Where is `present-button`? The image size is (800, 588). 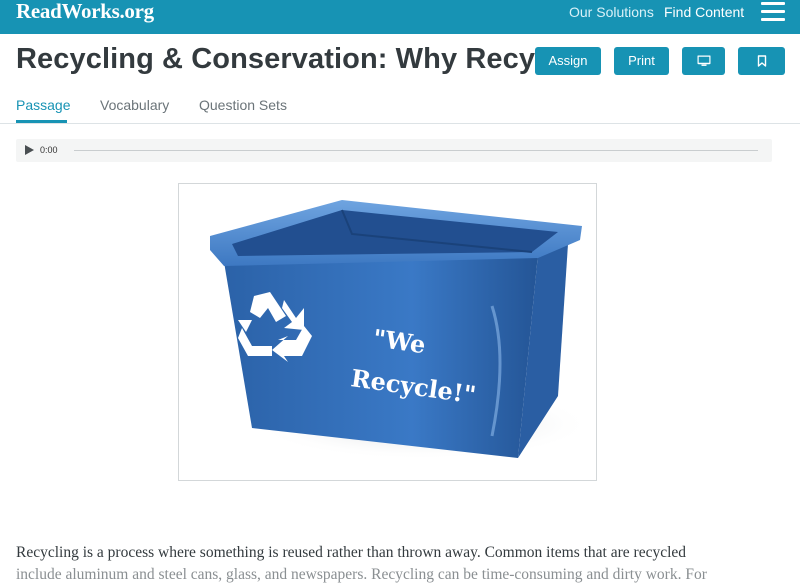
present-button is located at coordinates (703, 61).